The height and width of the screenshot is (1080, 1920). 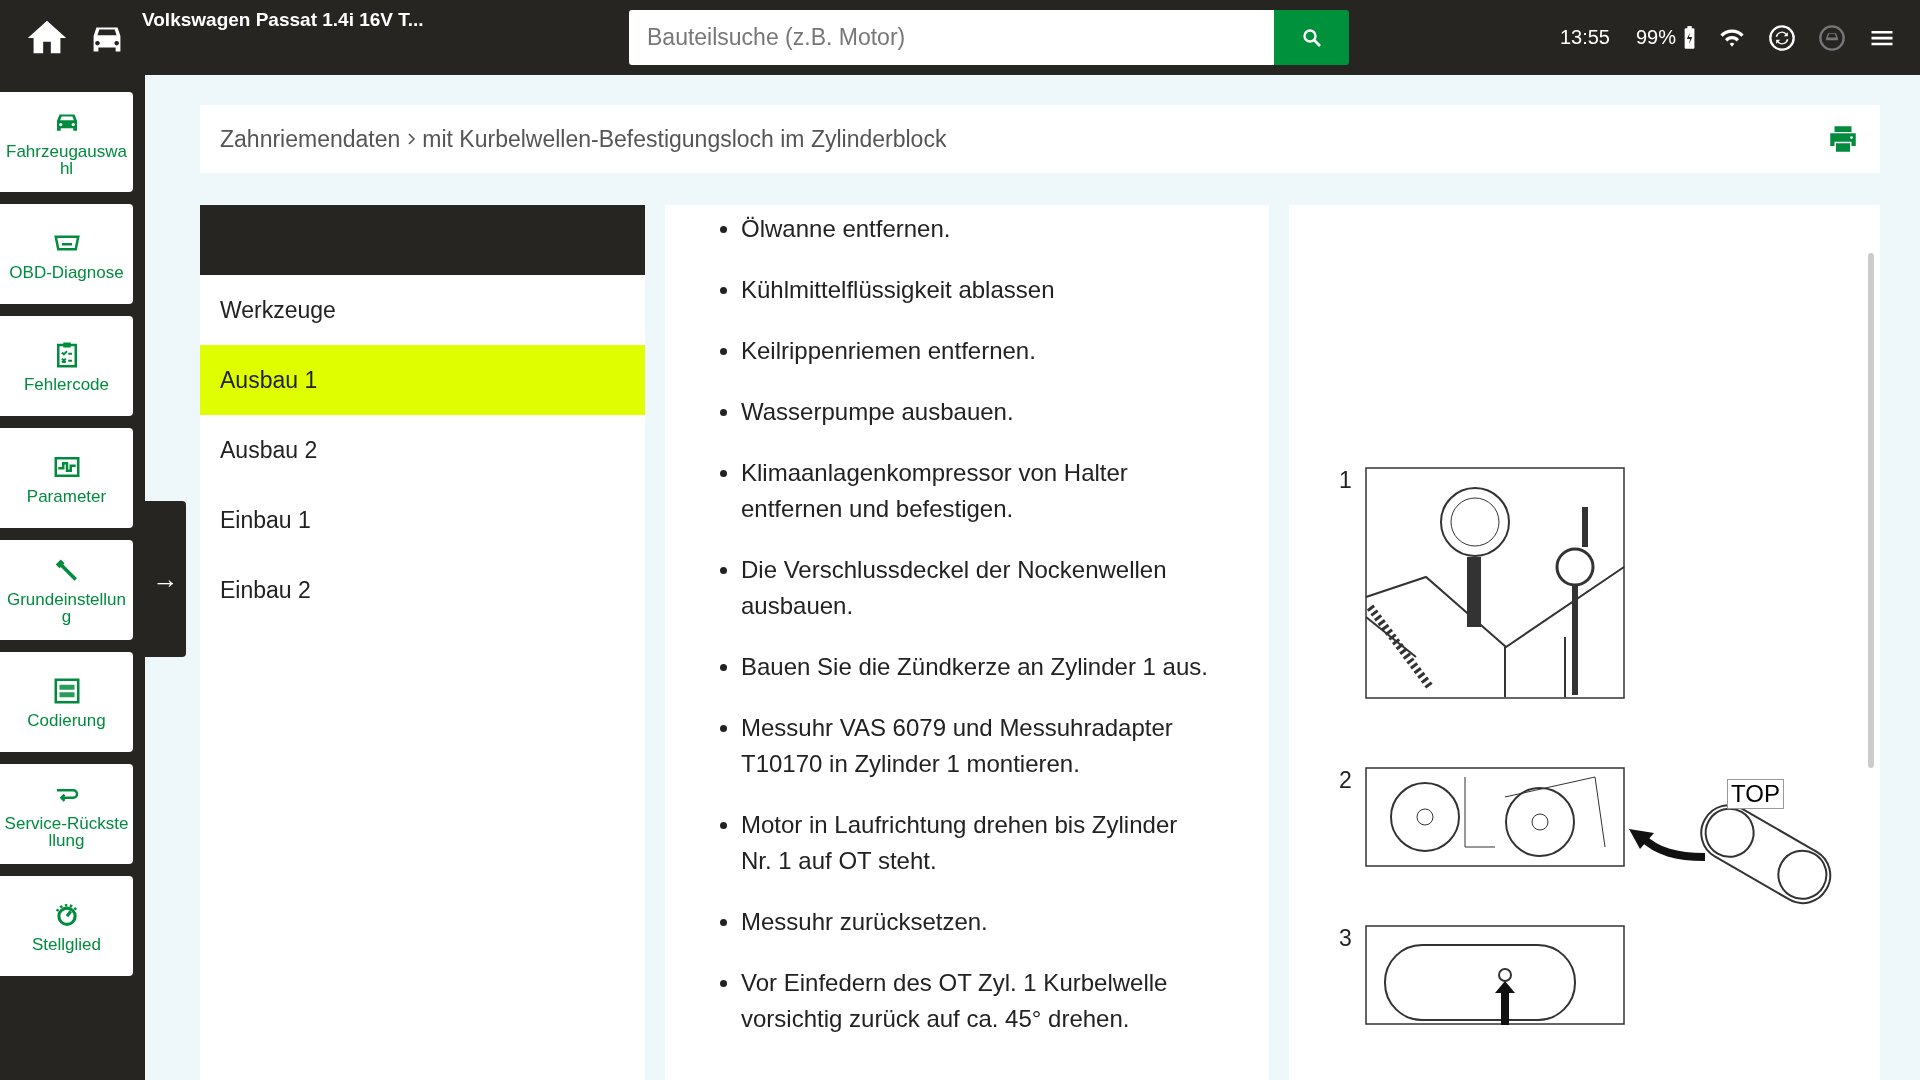 I want to click on breadcrumb-item: Zahnriemendaten, so click(x=310, y=139).